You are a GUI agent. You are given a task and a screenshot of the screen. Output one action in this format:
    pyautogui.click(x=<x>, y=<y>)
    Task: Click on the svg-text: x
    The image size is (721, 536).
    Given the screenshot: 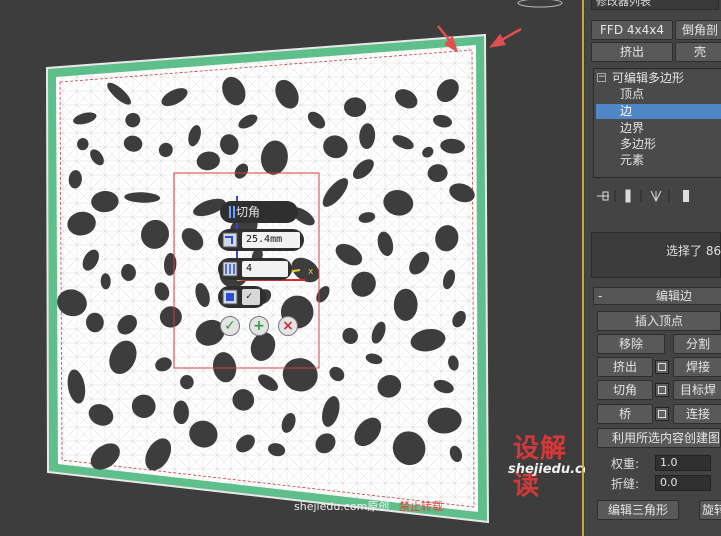 What is the action you would take?
    pyautogui.click(x=311, y=272)
    